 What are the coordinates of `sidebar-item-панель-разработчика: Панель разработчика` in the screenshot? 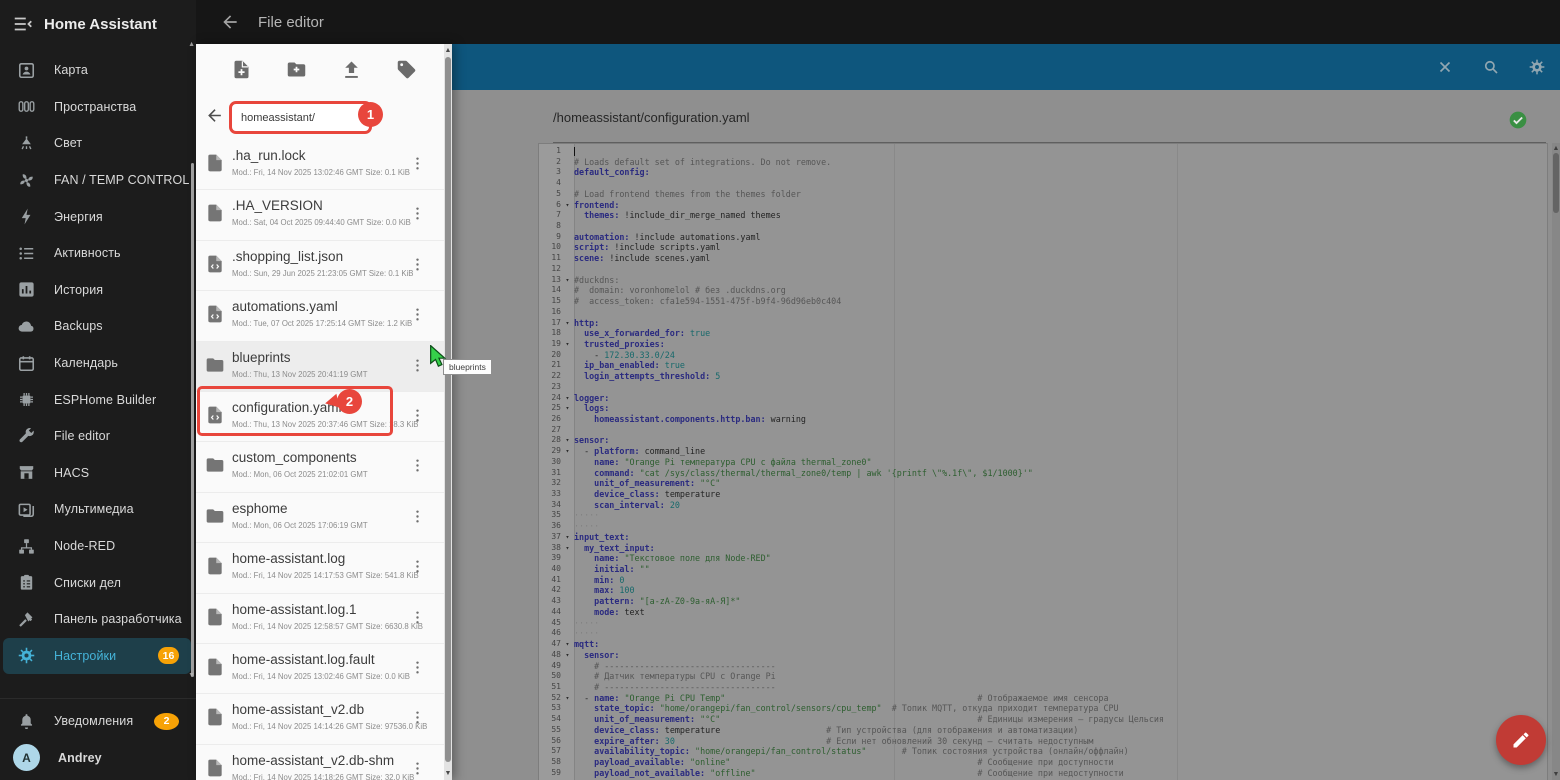 It's located at (97, 619).